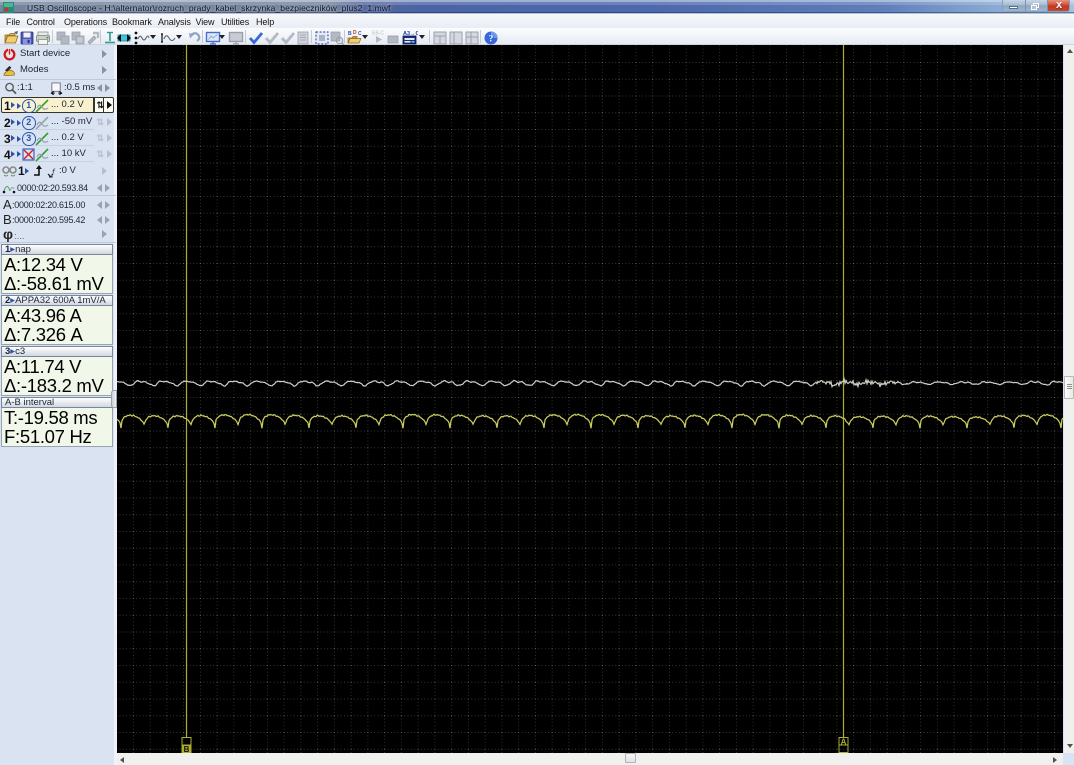 The width and height of the screenshot is (1074, 765). What do you see at coordinates (378, 34) in the screenshot?
I see `svg-text: EB-C` at bounding box center [378, 34].